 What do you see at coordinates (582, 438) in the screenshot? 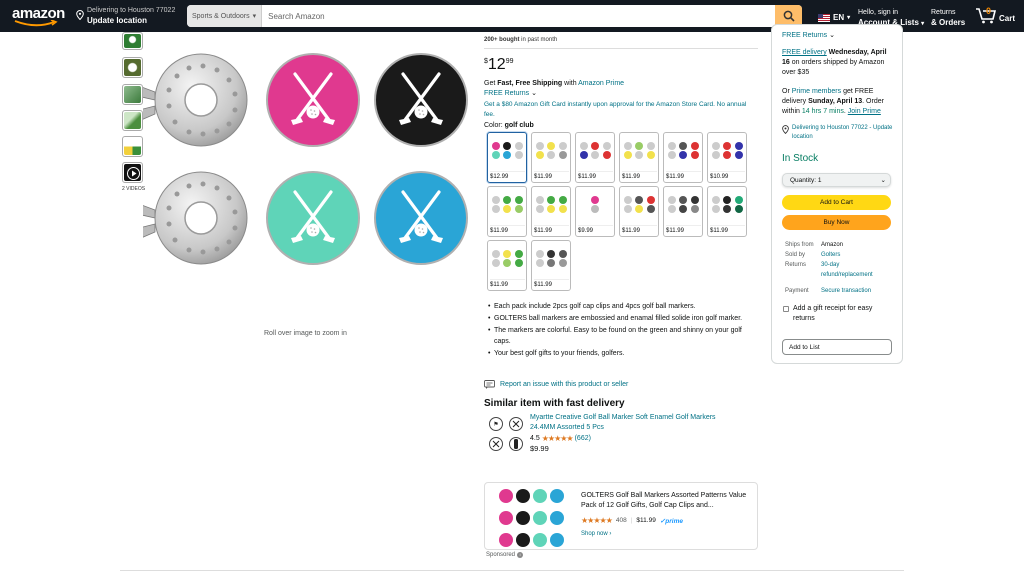
I see `similar-review-count: (662)` at bounding box center [582, 438].